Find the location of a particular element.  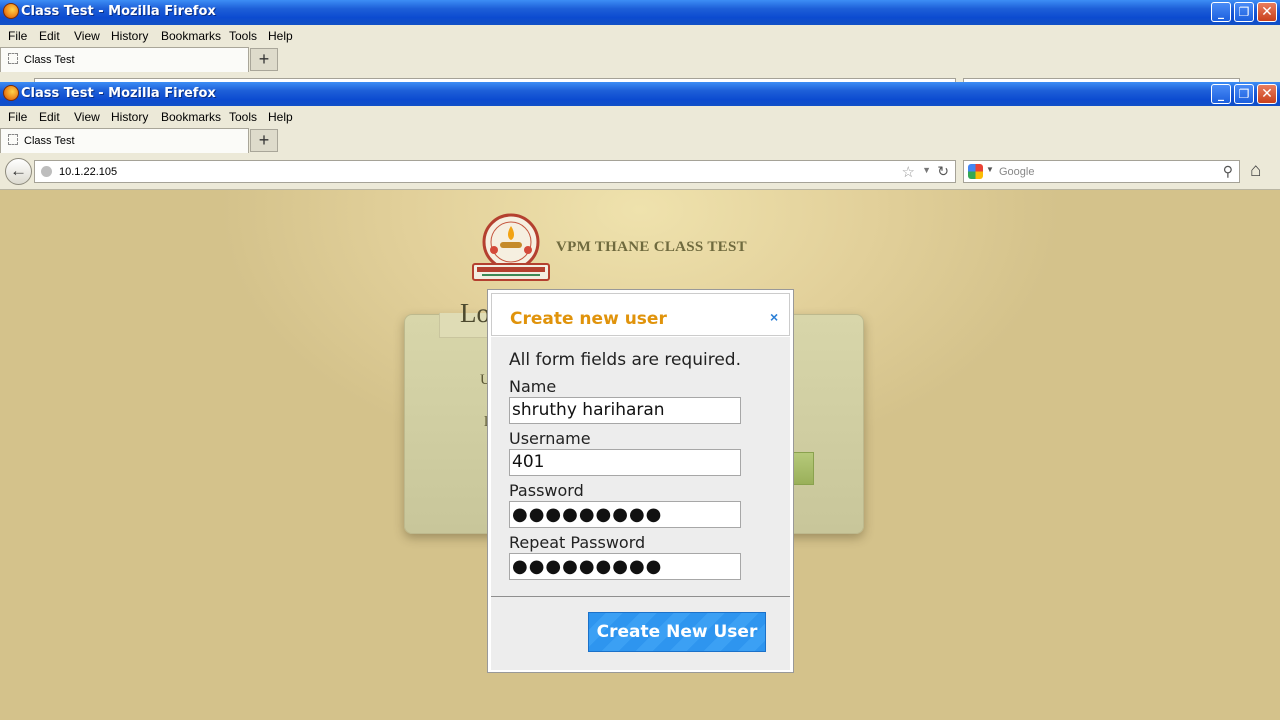

name-label: Name is located at coordinates (533, 386).